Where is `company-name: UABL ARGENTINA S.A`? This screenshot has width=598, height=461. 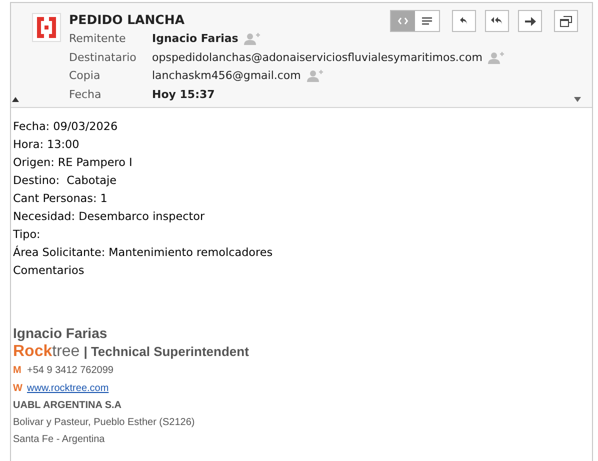 company-name: UABL ARGENTINA S.A is located at coordinates (67, 406).